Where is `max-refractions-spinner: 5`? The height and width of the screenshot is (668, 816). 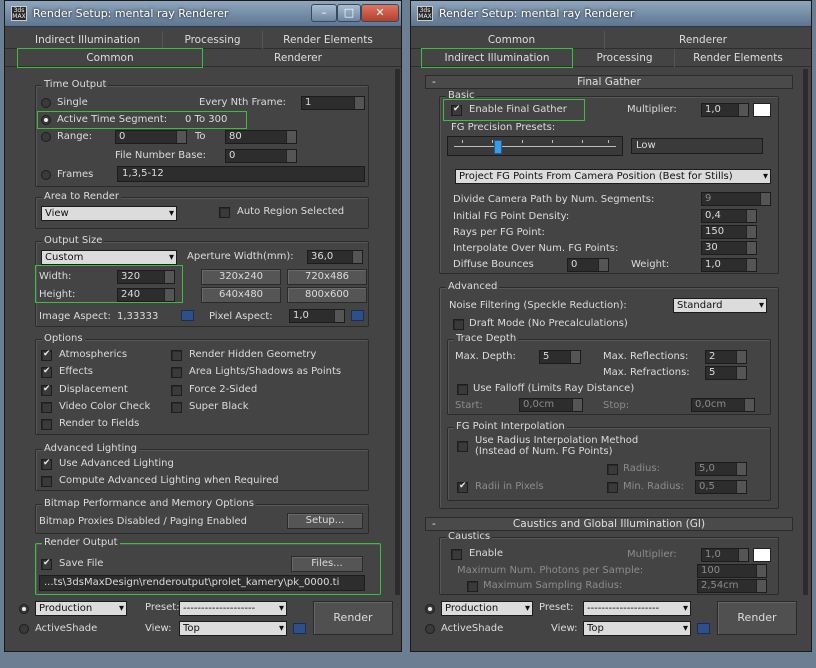 max-refractions-spinner: 5 is located at coordinates (726, 373).